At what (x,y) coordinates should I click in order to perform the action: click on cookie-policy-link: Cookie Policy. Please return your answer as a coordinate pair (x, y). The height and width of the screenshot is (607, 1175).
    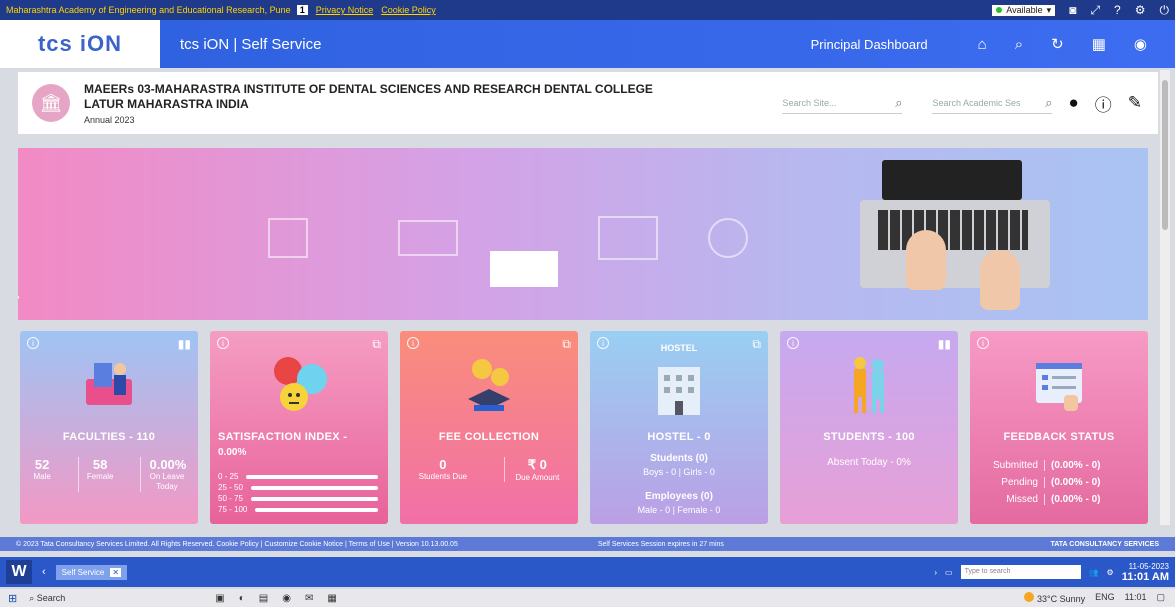
    Looking at the image, I should click on (408, 10).